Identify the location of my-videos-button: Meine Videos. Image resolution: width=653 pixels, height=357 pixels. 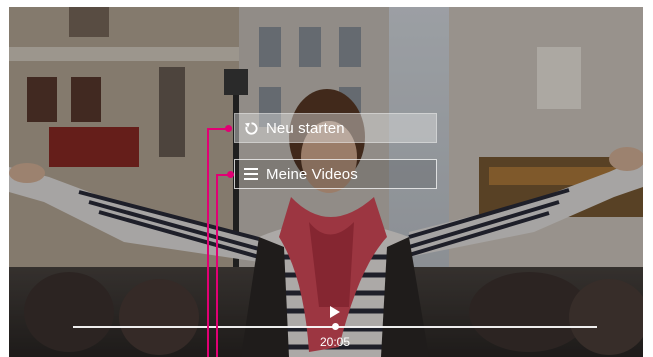
(335, 174).